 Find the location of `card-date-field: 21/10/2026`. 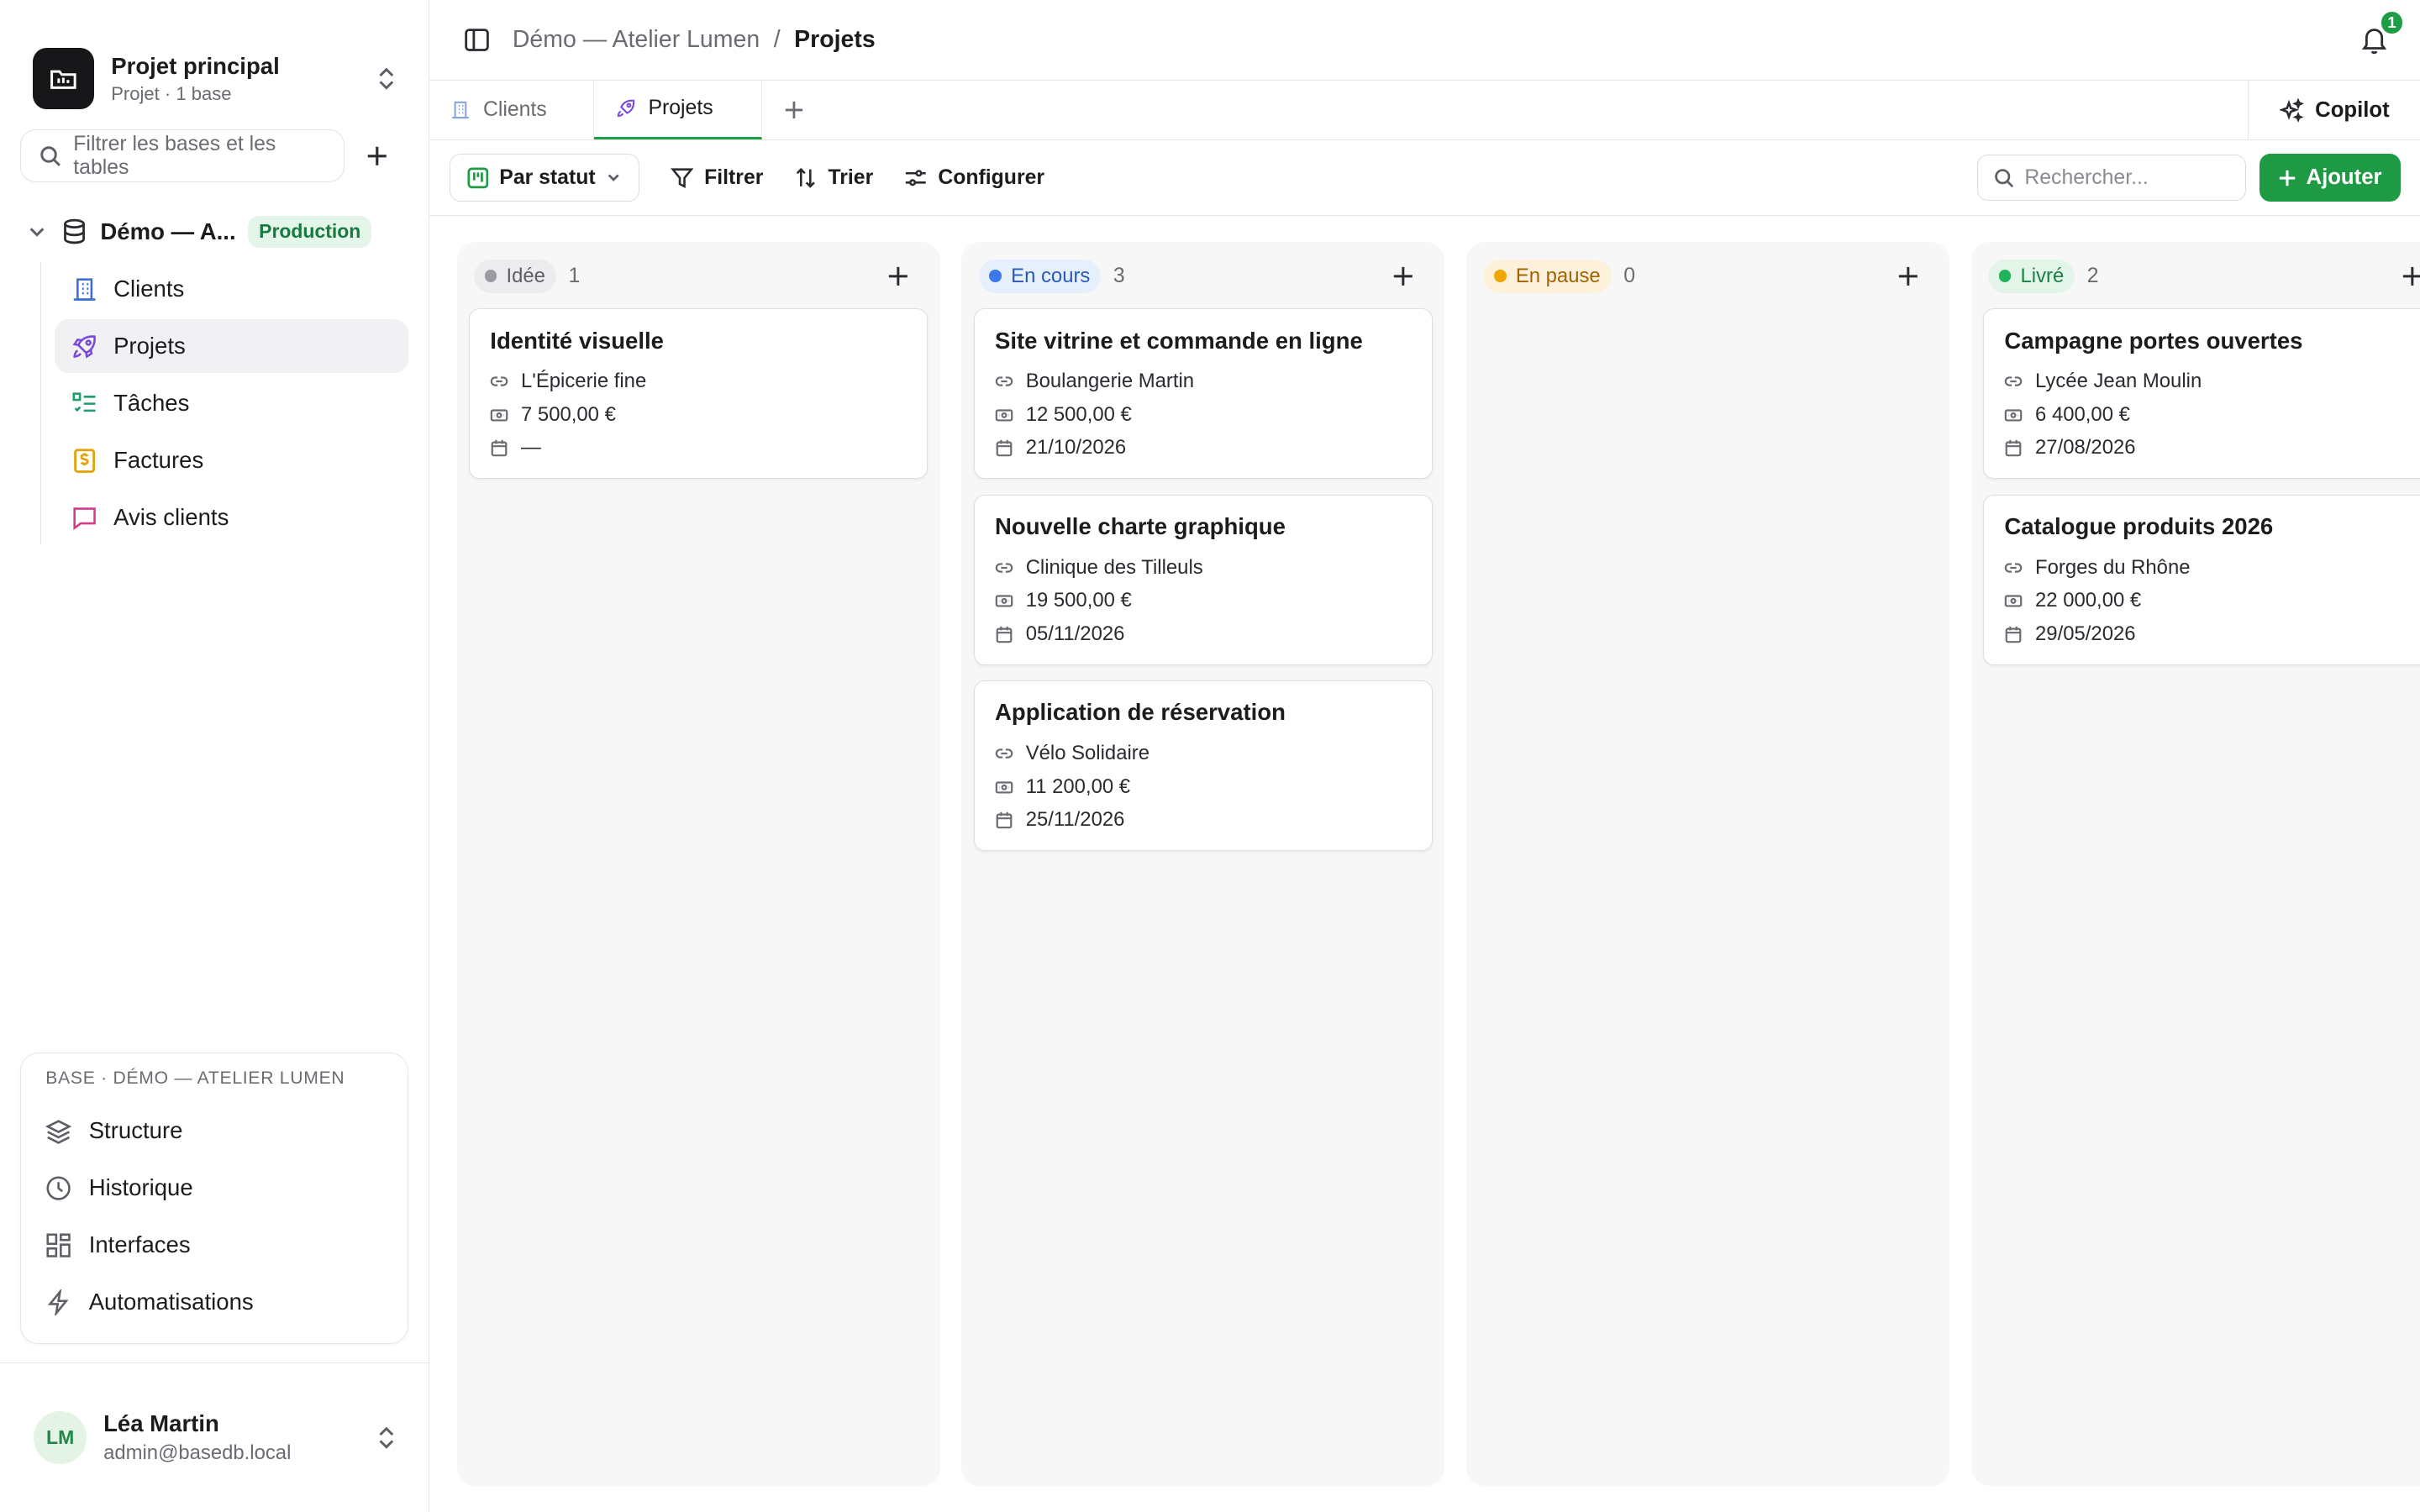

card-date-field: 21/10/2026 is located at coordinates (1203, 447).